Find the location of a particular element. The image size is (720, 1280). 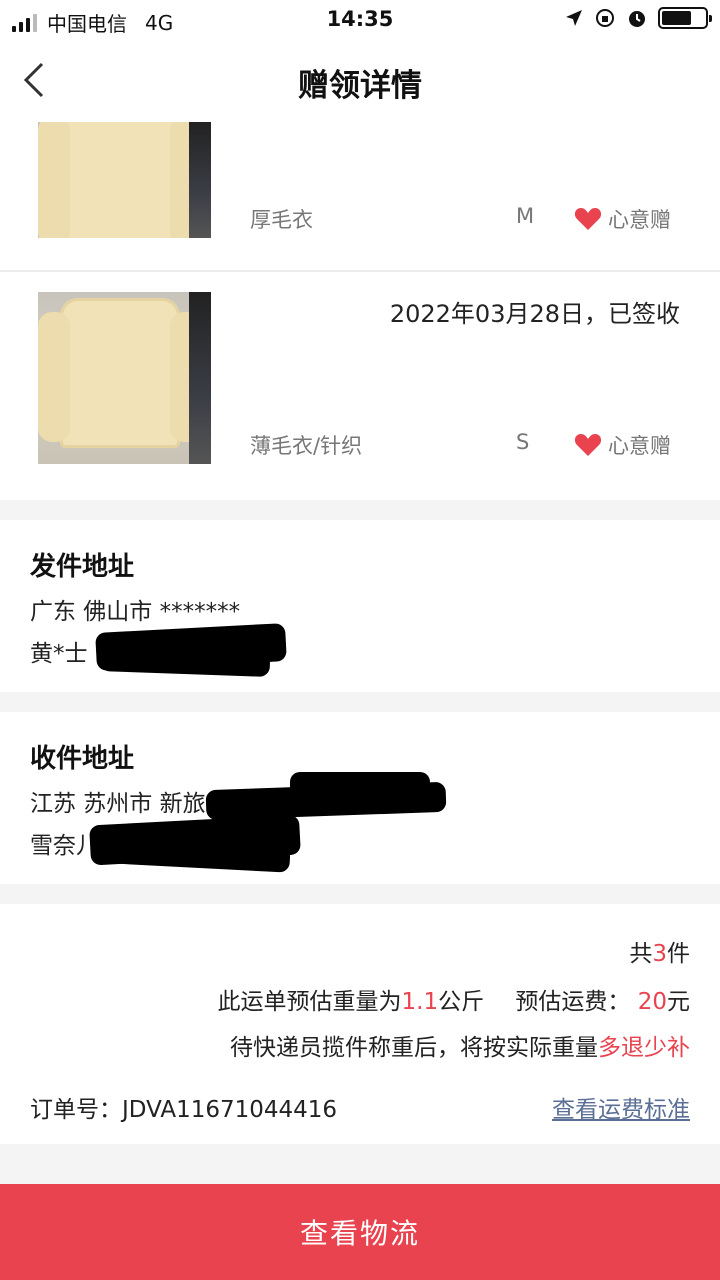

location-arrow-icon is located at coordinates (574, 18).